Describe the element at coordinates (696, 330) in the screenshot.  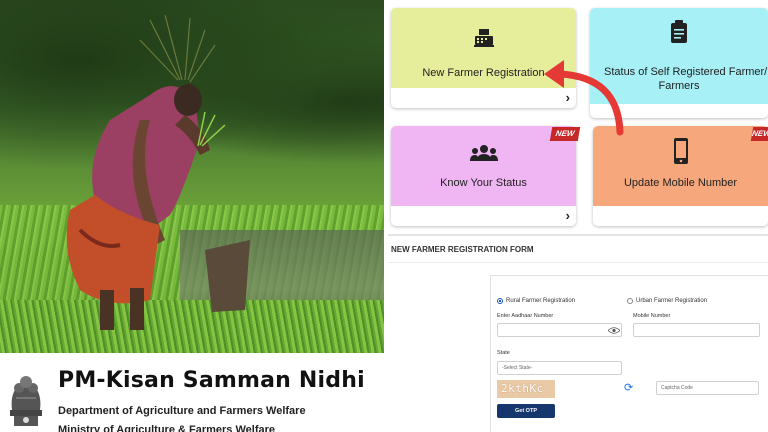
I see `mobile-input` at that location.